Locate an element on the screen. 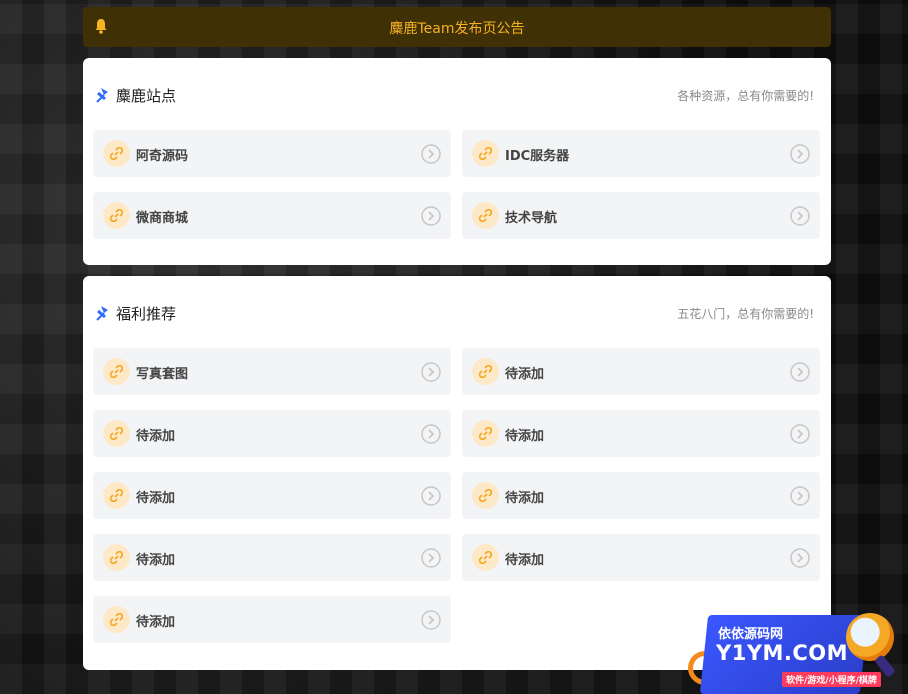  link-label: 写真套图 is located at coordinates (162, 374).